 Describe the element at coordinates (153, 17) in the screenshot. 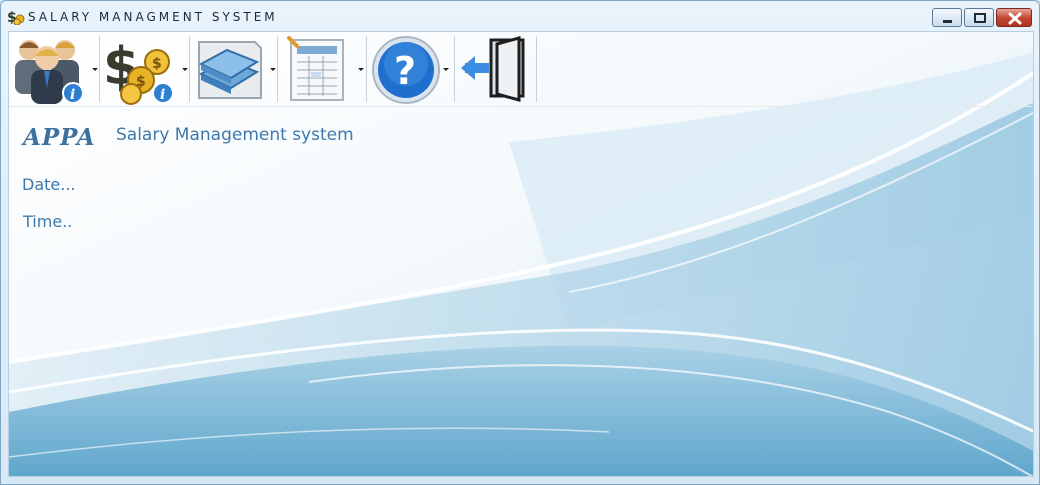

I see `window-title: SALARY MANAGMENT SYSTEM` at that location.